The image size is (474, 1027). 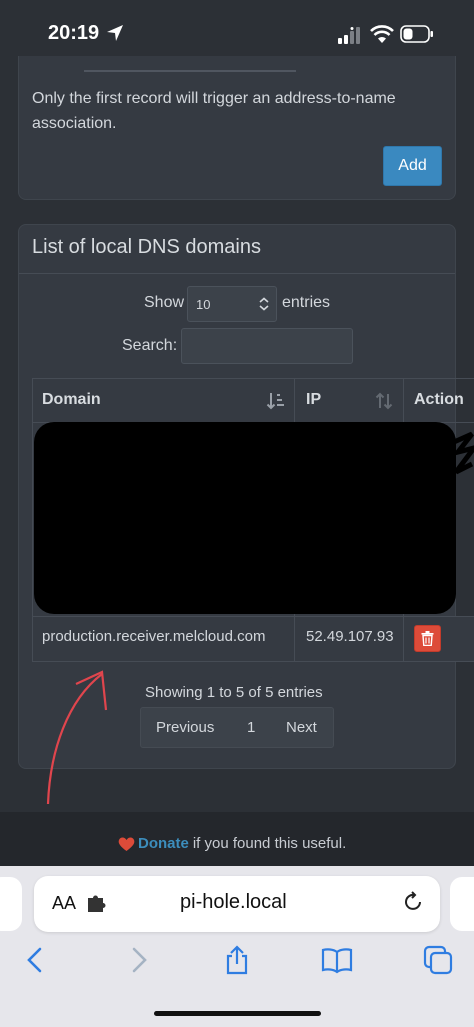 I want to click on heart-icon, so click(x=126, y=844).